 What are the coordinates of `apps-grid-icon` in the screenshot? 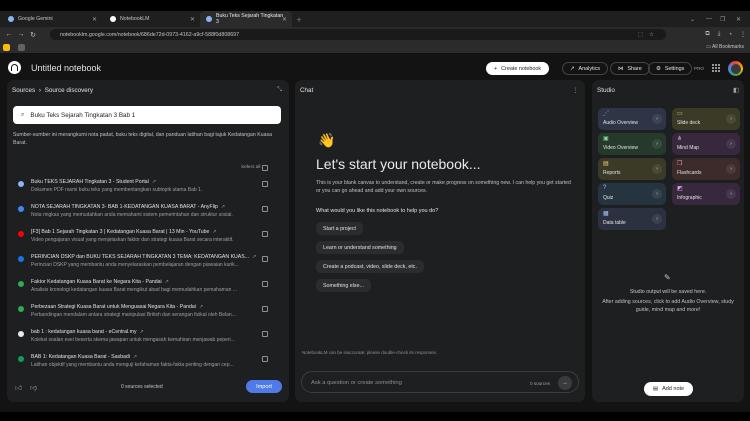 It's located at (716, 68).